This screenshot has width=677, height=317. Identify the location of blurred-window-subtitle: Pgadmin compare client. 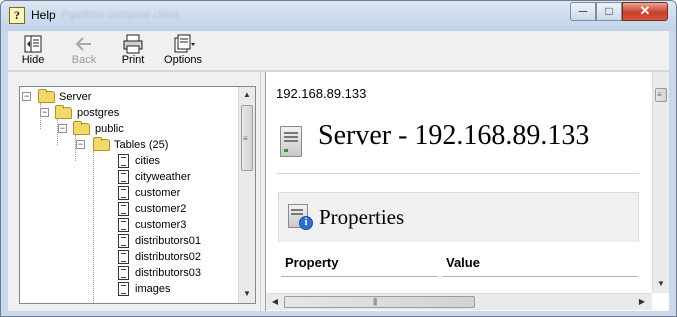
(120, 15).